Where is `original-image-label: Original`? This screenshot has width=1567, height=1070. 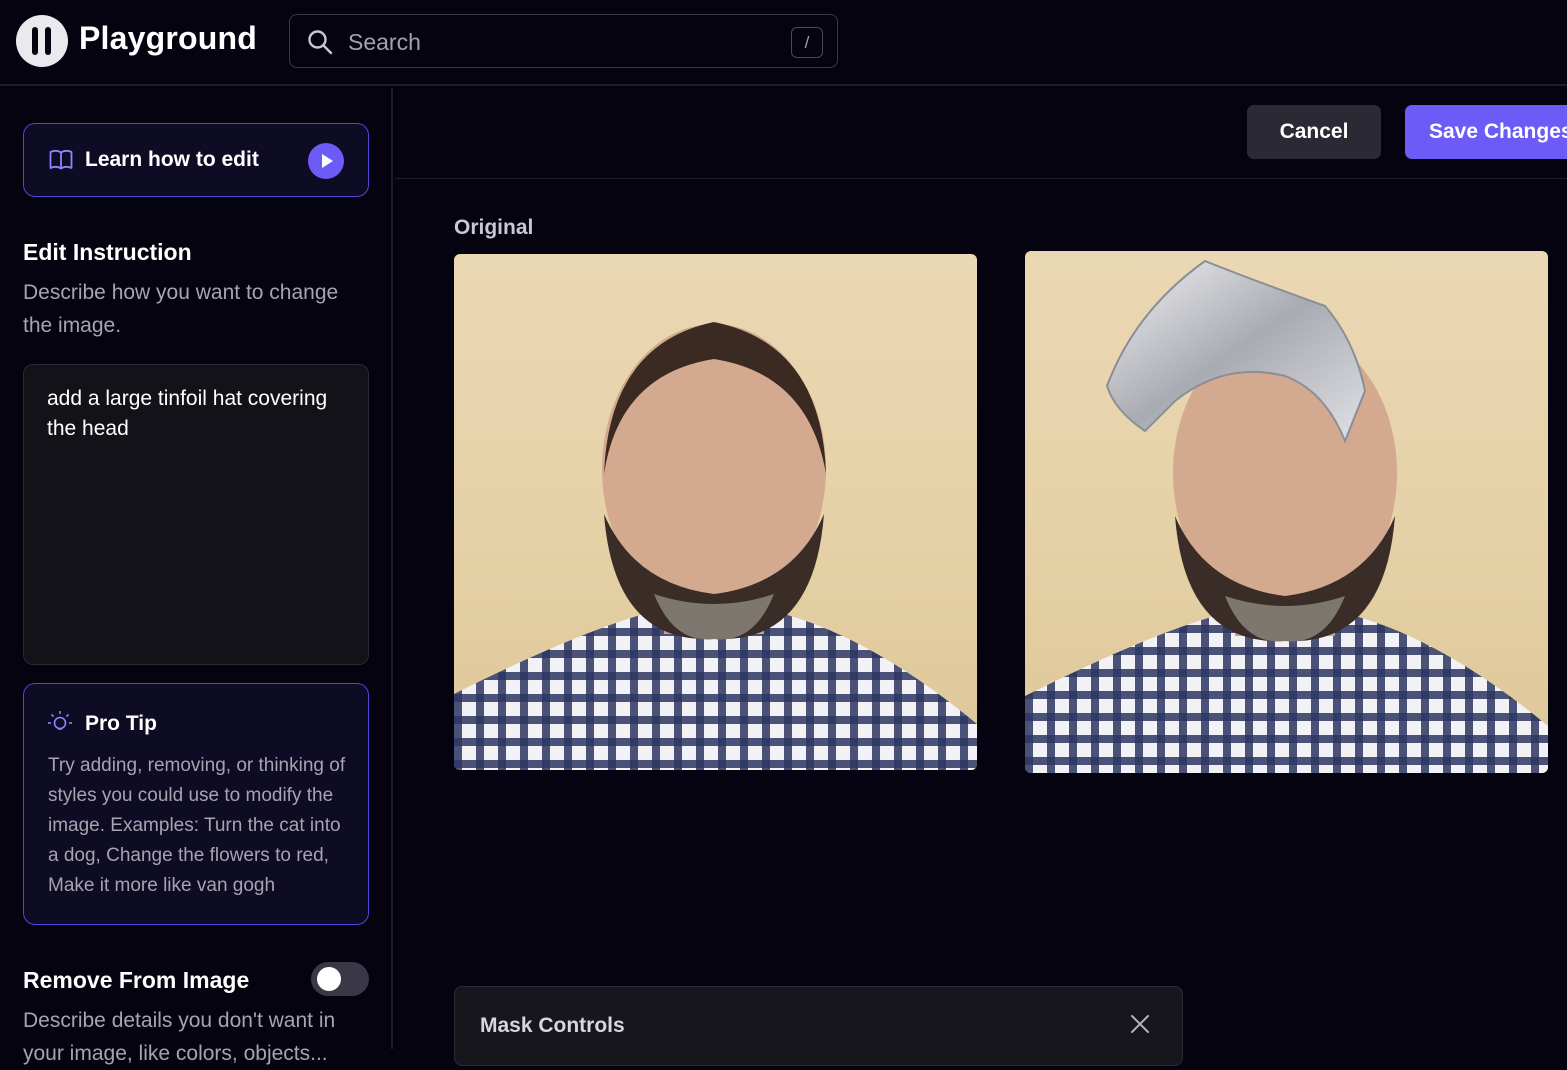
original-image-label: Original is located at coordinates (494, 227).